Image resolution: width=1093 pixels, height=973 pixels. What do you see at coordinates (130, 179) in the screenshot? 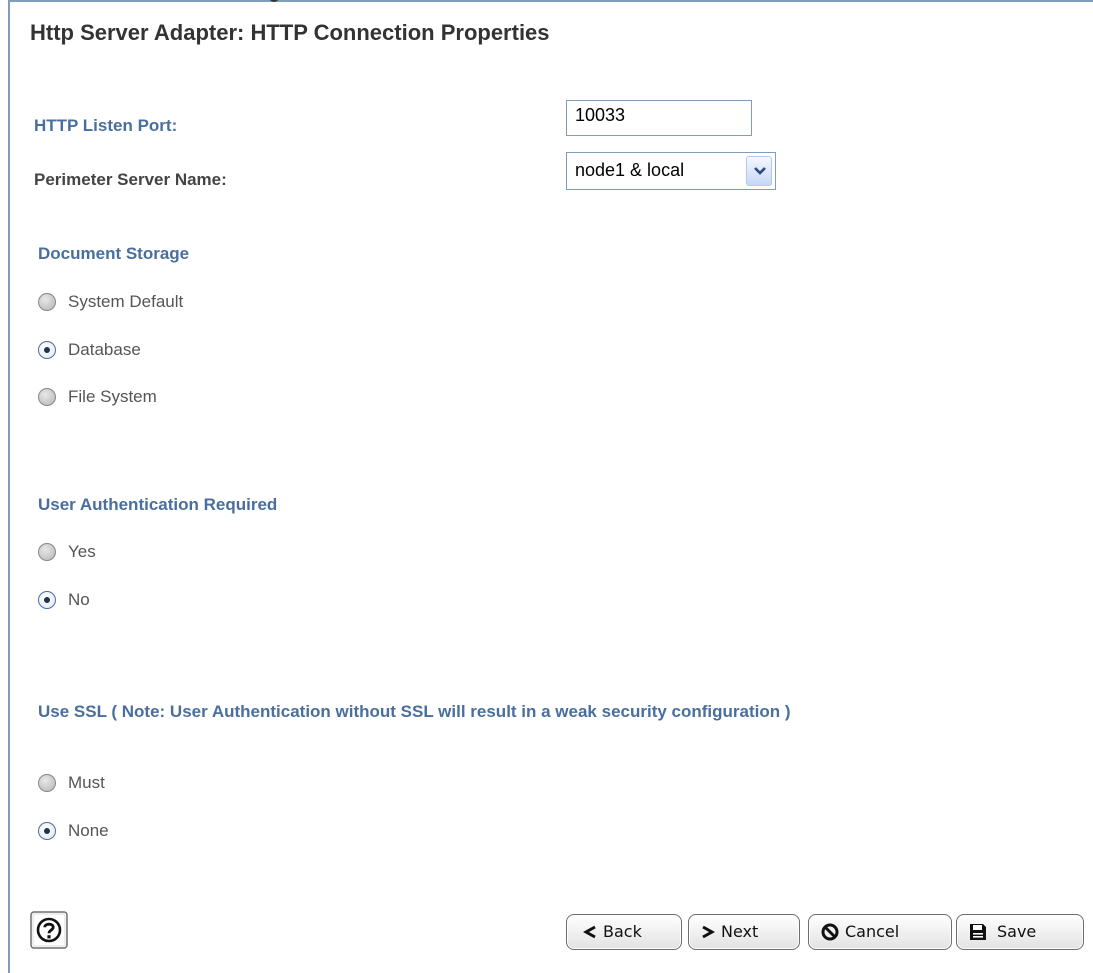
I see `perimeter-server-name-label: Perimeter Server Name:` at bounding box center [130, 179].